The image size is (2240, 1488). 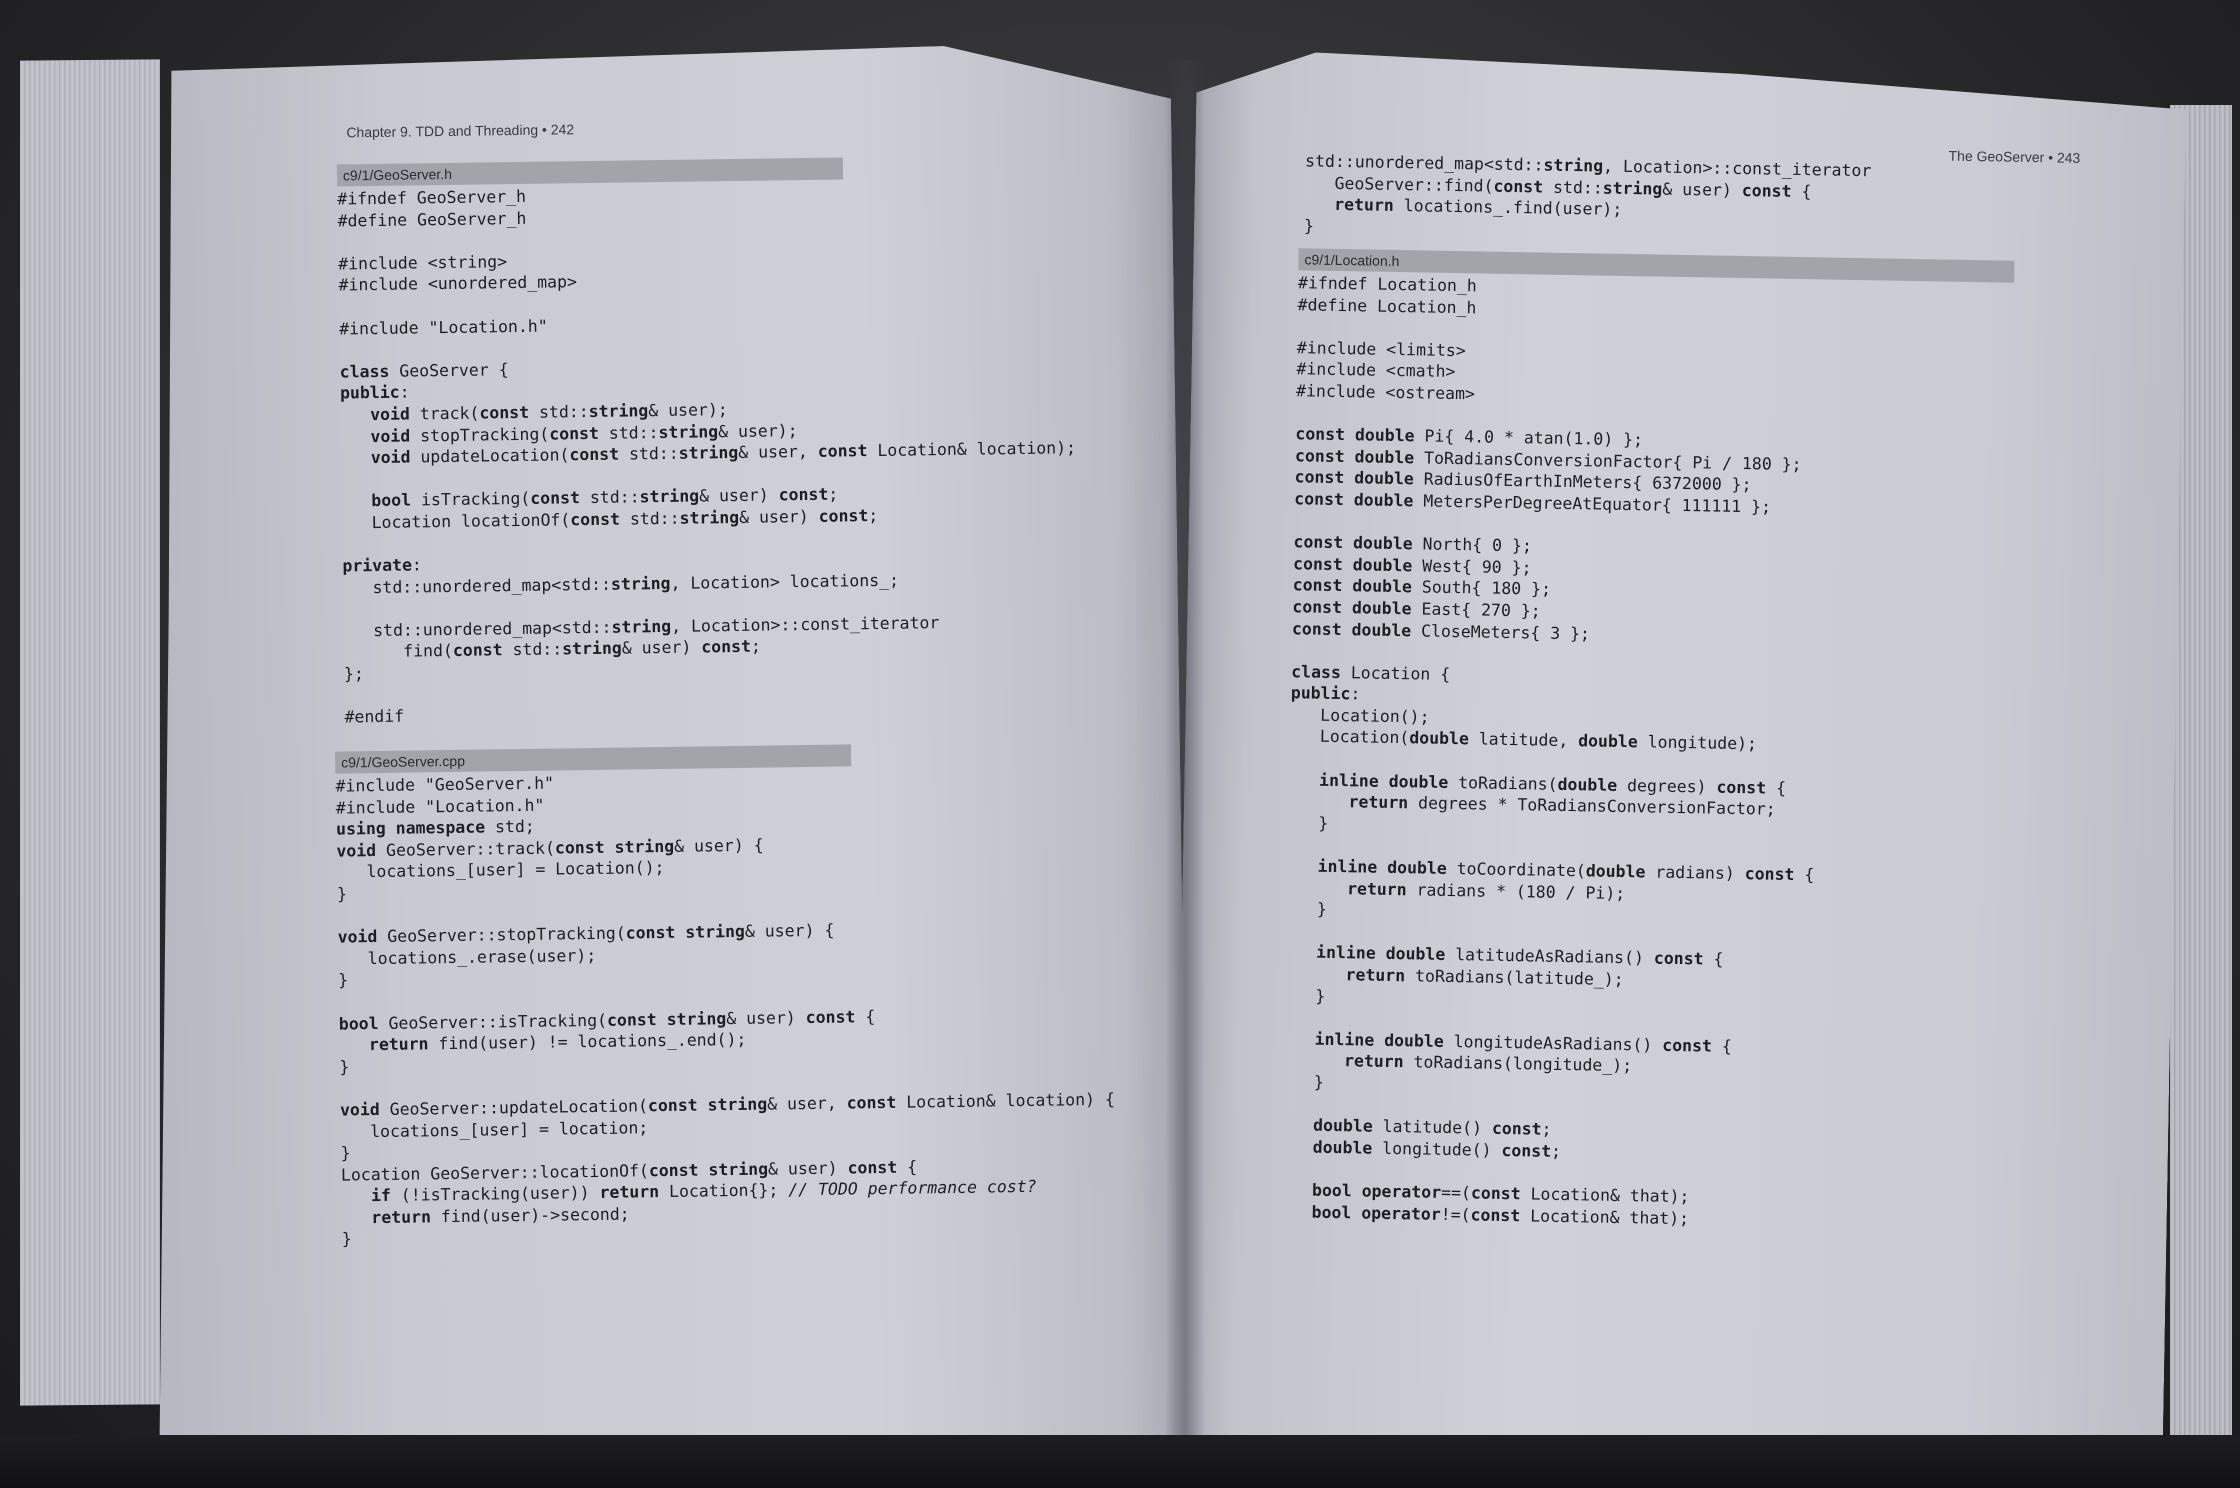 What do you see at coordinates (90, 732) in the screenshot?
I see `left-page-stack` at bounding box center [90, 732].